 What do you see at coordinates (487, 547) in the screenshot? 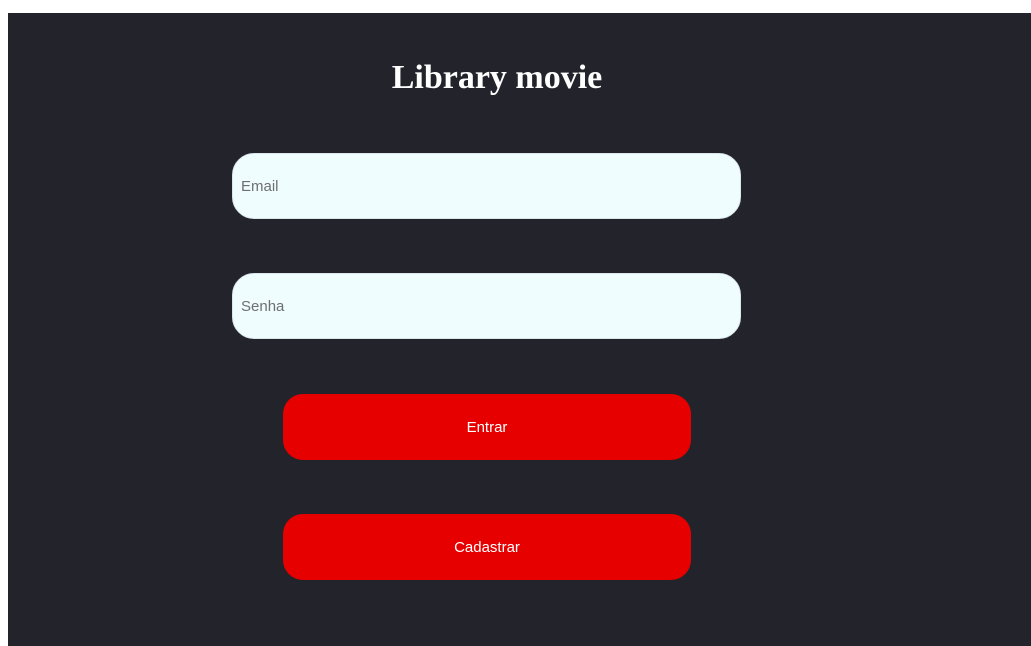
I see `register-button: Cadastrar` at bounding box center [487, 547].